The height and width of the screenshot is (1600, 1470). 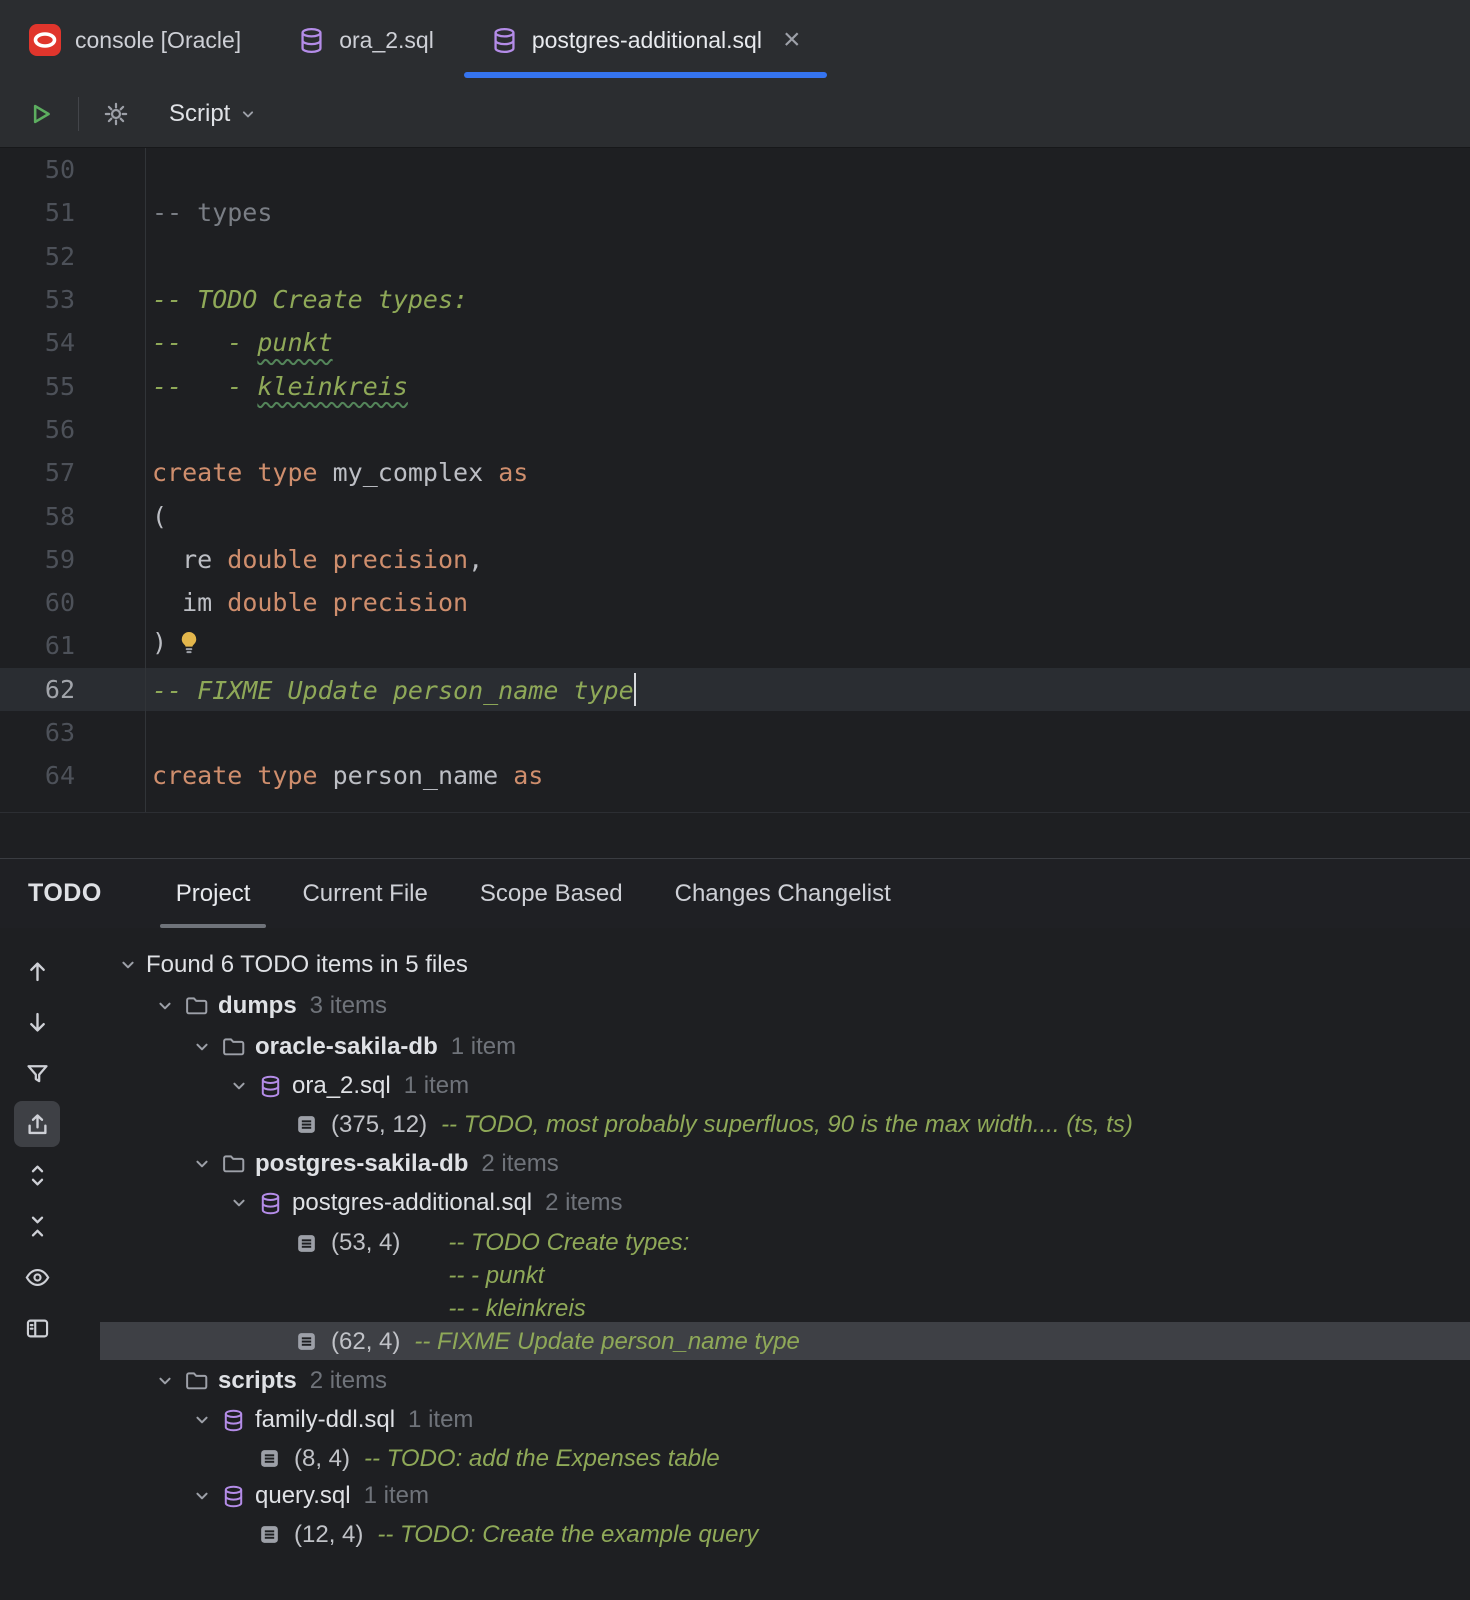 I want to click on tree-row-folder-oracle-sakila-db: oracle-sakila-db 1 item, so click(x=785, y=1046).